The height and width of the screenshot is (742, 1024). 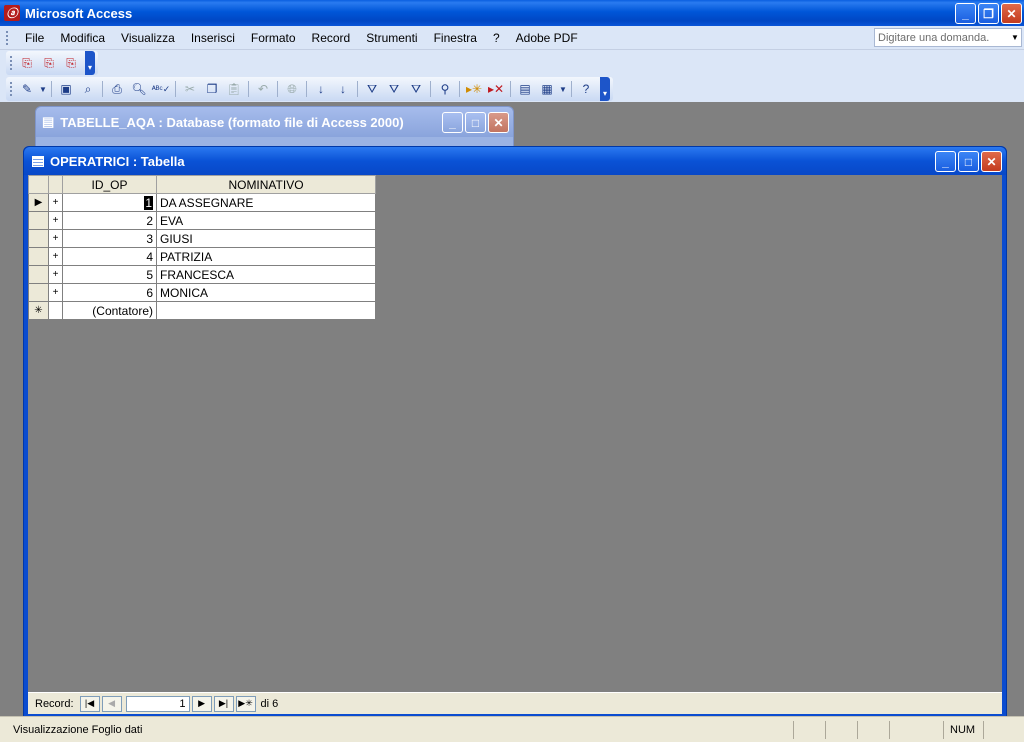 What do you see at coordinates (38, 202) in the screenshot?
I see `current-record-icon: ▶` at bounding box center [38, 202].